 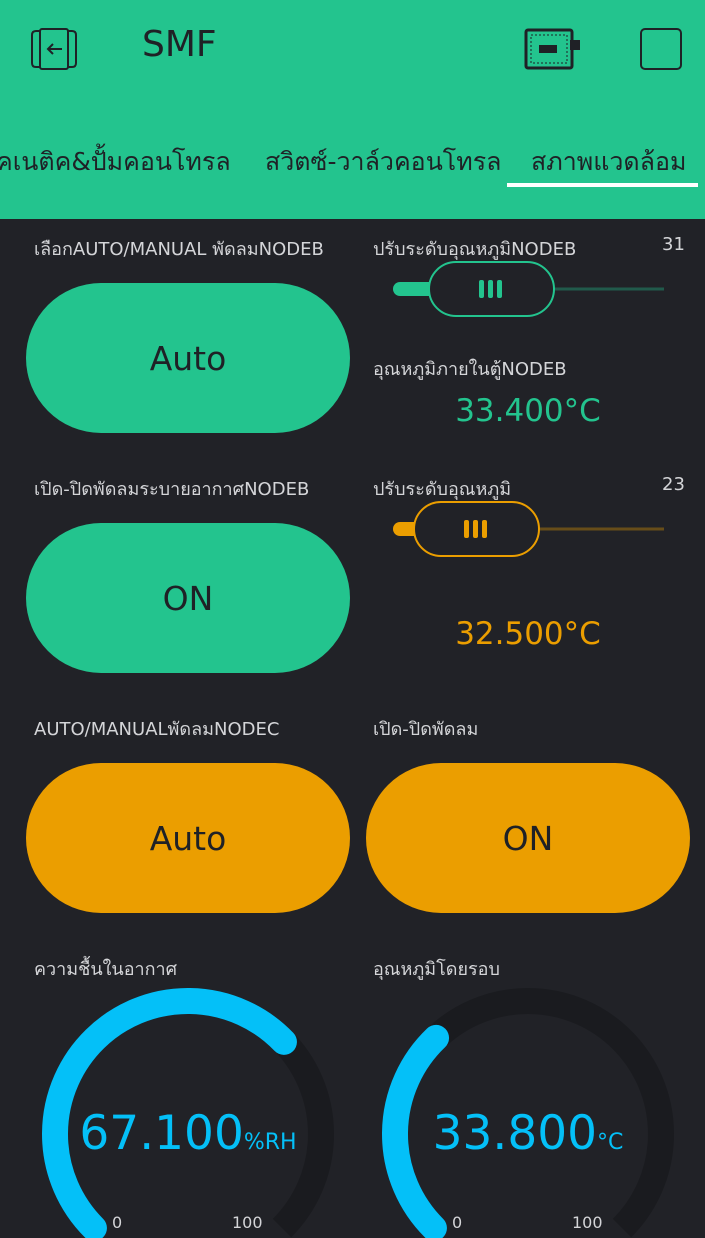 What do you see at coordinates (608, 162) in the screenshot?
I see `tab-environment: สภาพแวดล้อม` at bounding box center [608, 162].